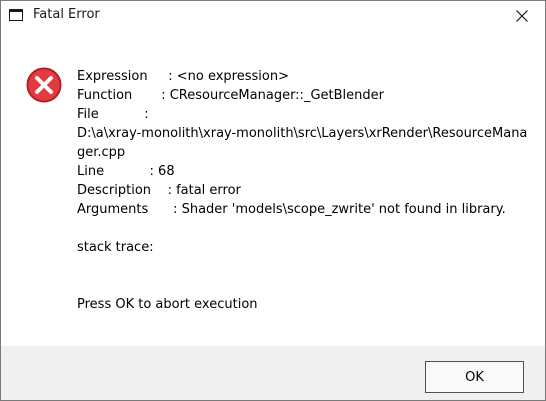 The image size is (546, 401). Describe the element at coordinates (230, 95) in the screenshot. I see `function-line: Function : CResourceManager::_GetBlender` at that location.